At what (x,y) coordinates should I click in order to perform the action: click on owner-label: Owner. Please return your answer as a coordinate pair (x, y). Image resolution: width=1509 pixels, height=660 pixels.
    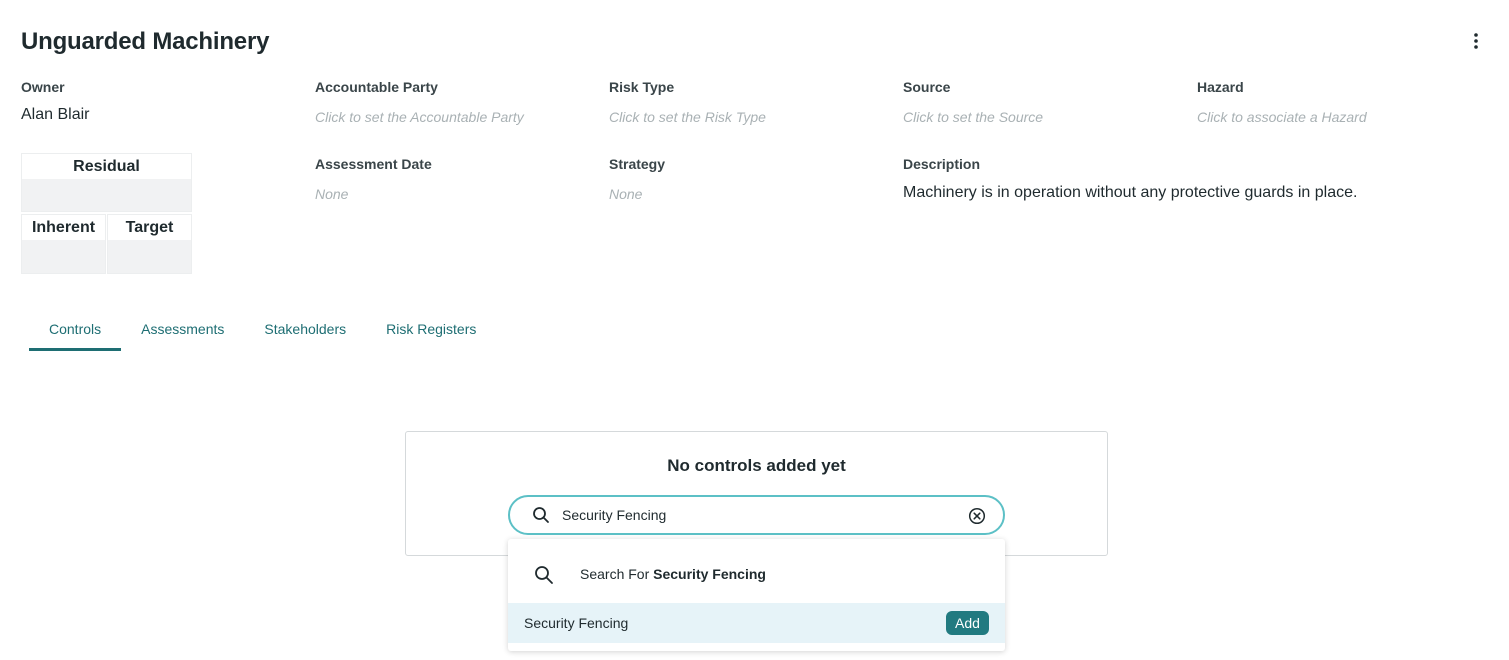
    Looking at the image, I should click on (43, 87).